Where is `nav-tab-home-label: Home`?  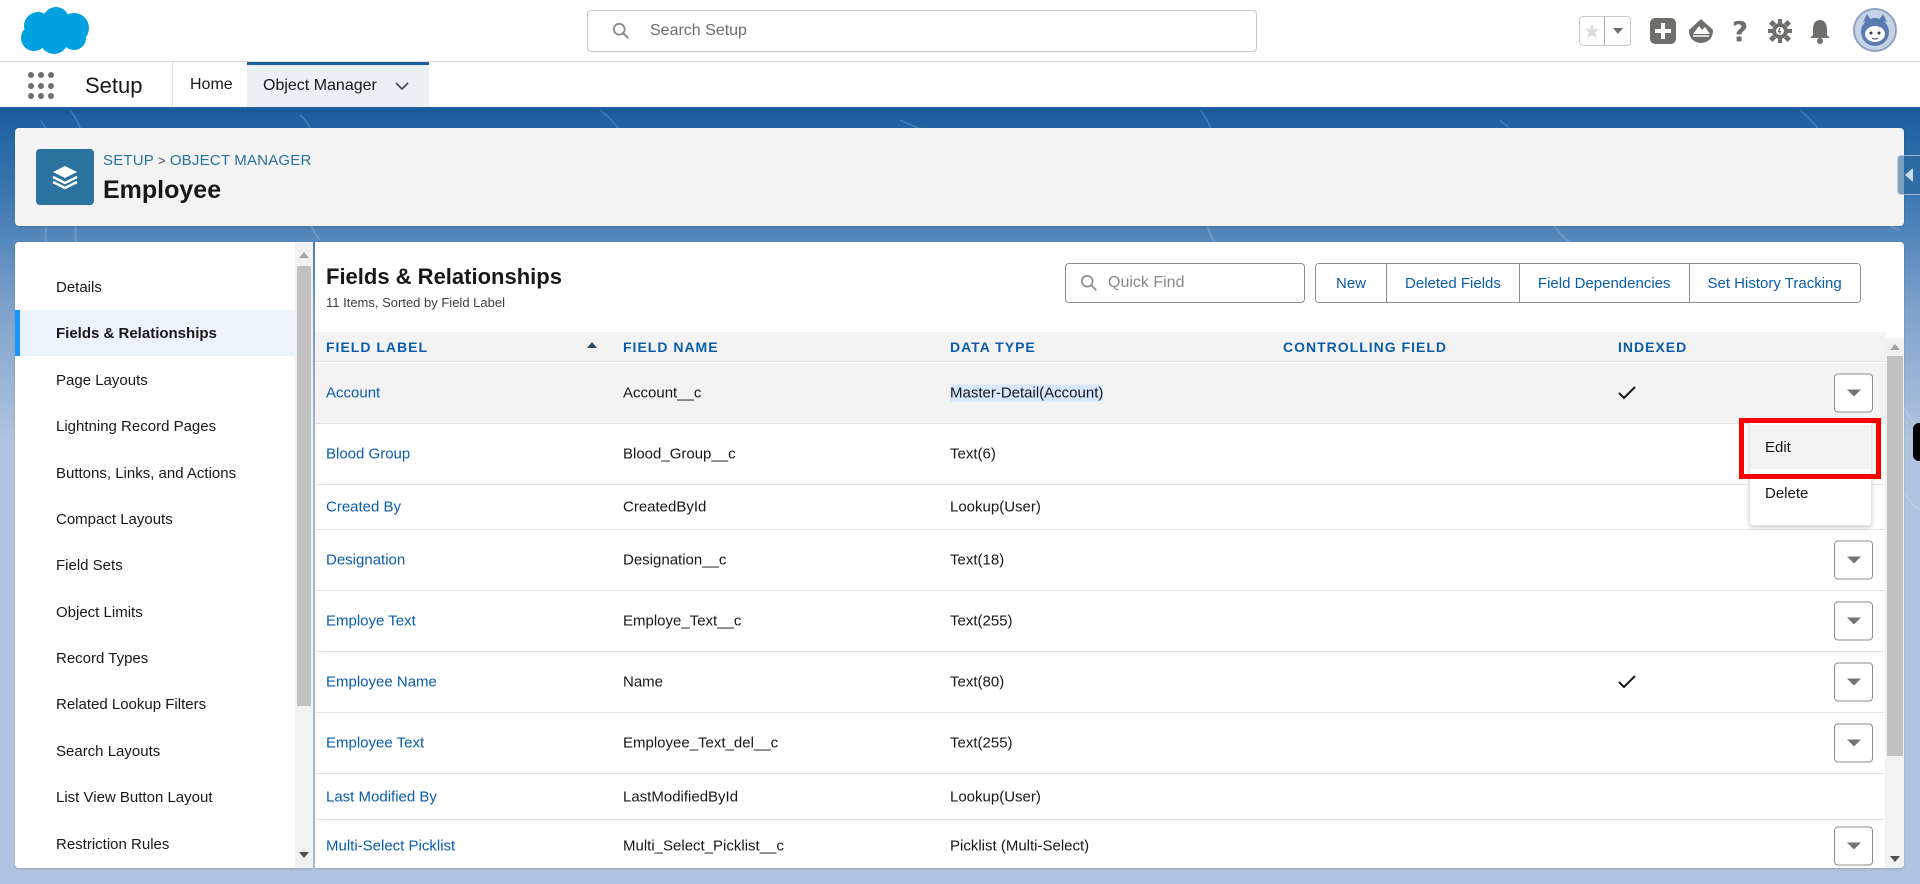 nav-tab-home-label: Home is located at coordinates (211, 84).